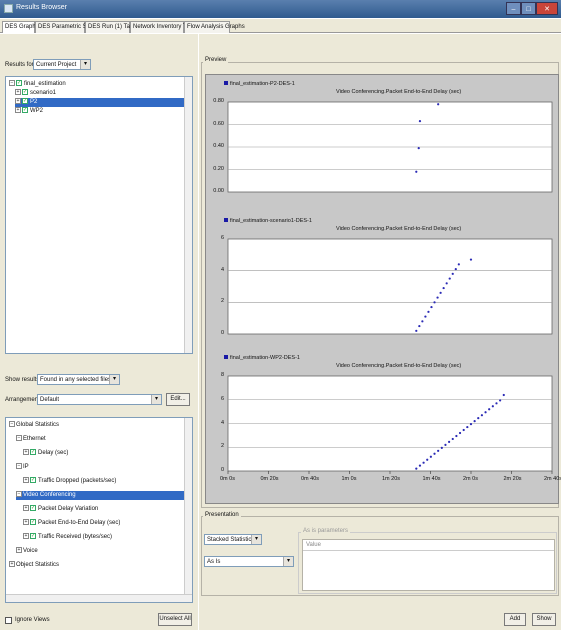 This screenshot has height=630, width=561. Describe the element at coordinates (37, 84) in the screenshot. I see `tree-root: − ✓ final_estimation` at that location.